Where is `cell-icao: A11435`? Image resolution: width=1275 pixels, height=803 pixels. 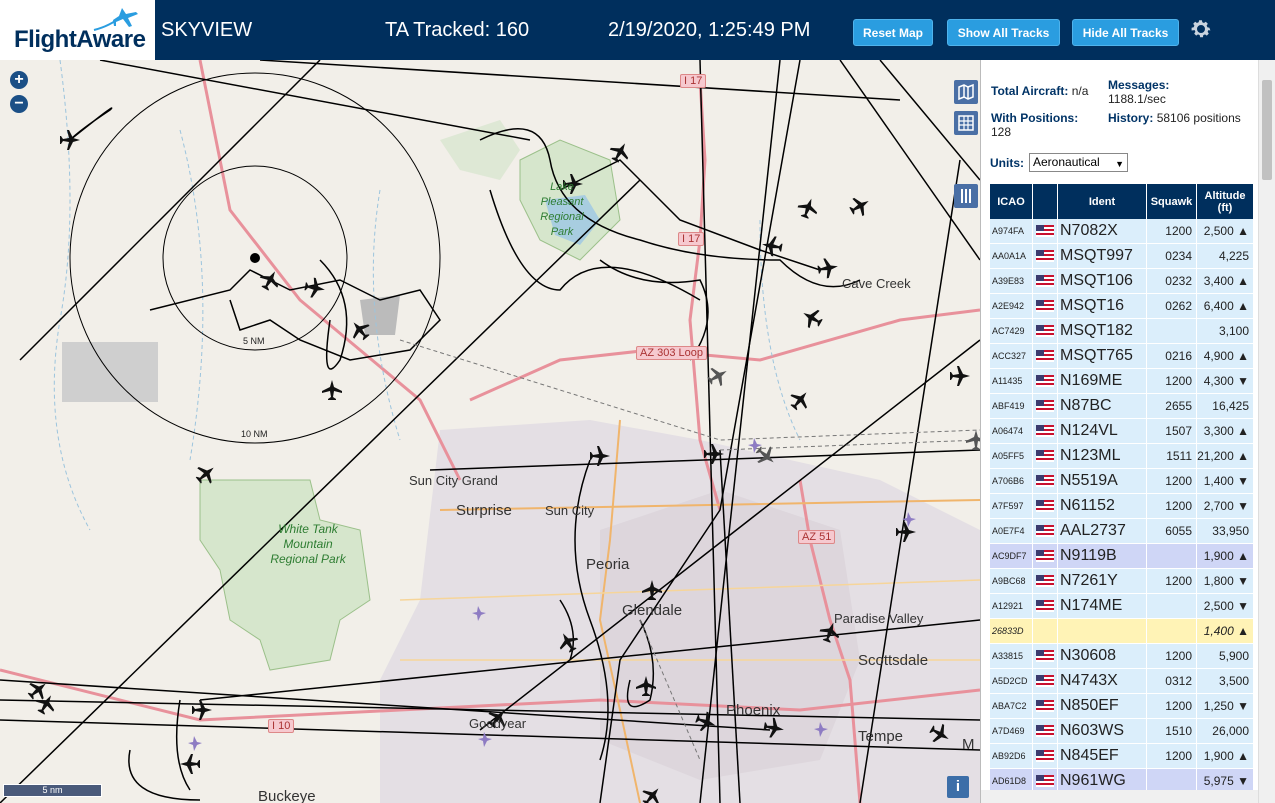 cell-icao: A11435 is located at coordinates (1011, 381).